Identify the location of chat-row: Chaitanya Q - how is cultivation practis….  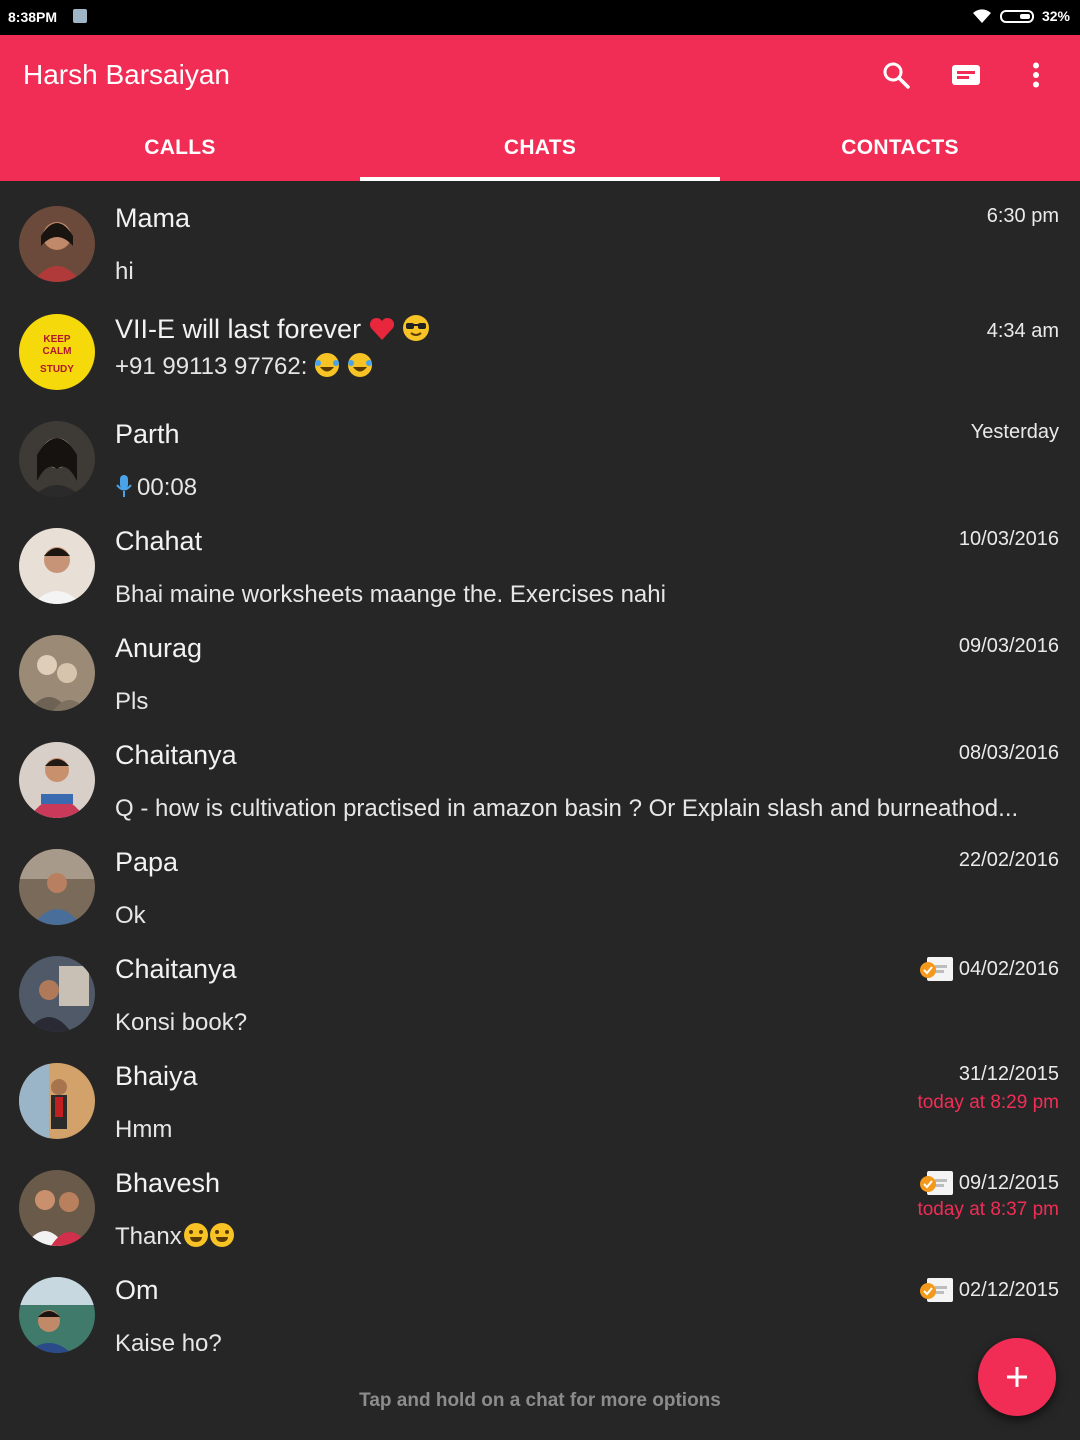
(540, 778).